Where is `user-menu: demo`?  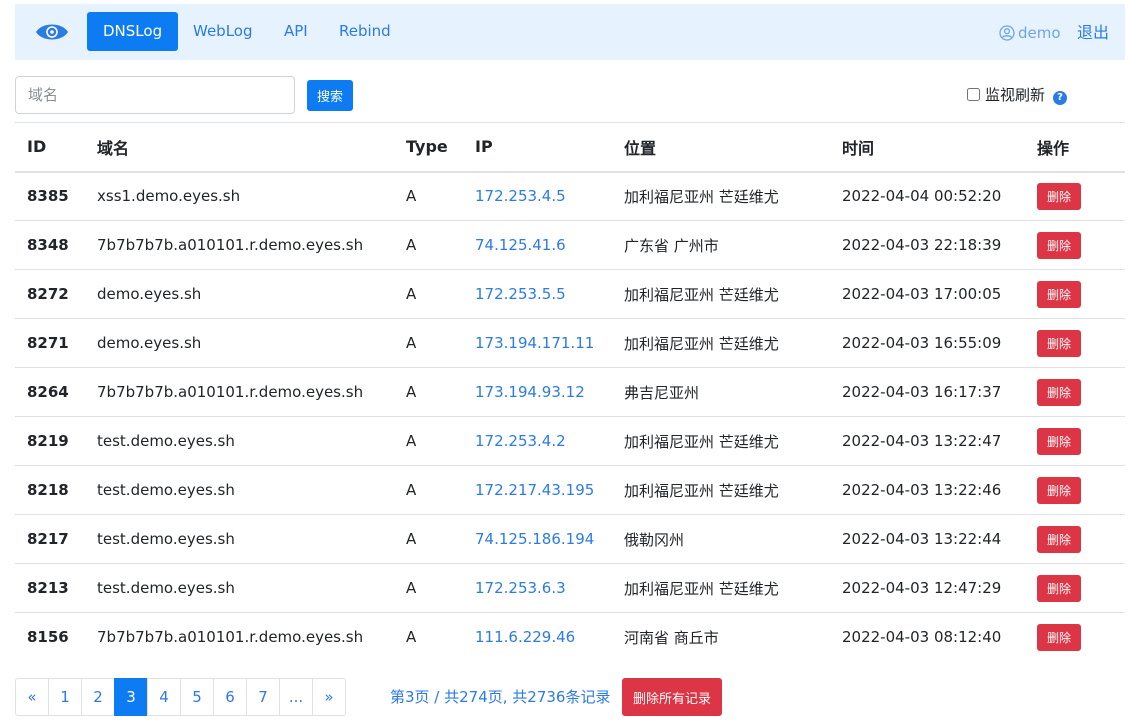
user-menu: demo is located at coordinates (1030, 33).